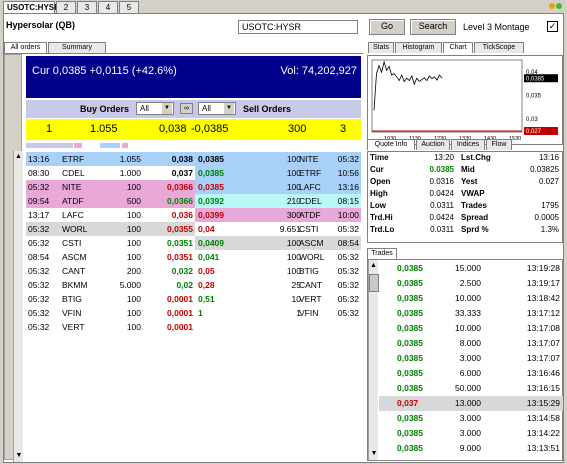 The image size is (567, 464). What do you see at coordinates (31, 7) in the screenshot?
I see `tab-usotc-hysr: USOTC:HYSR` at bounding box center [31, 7].